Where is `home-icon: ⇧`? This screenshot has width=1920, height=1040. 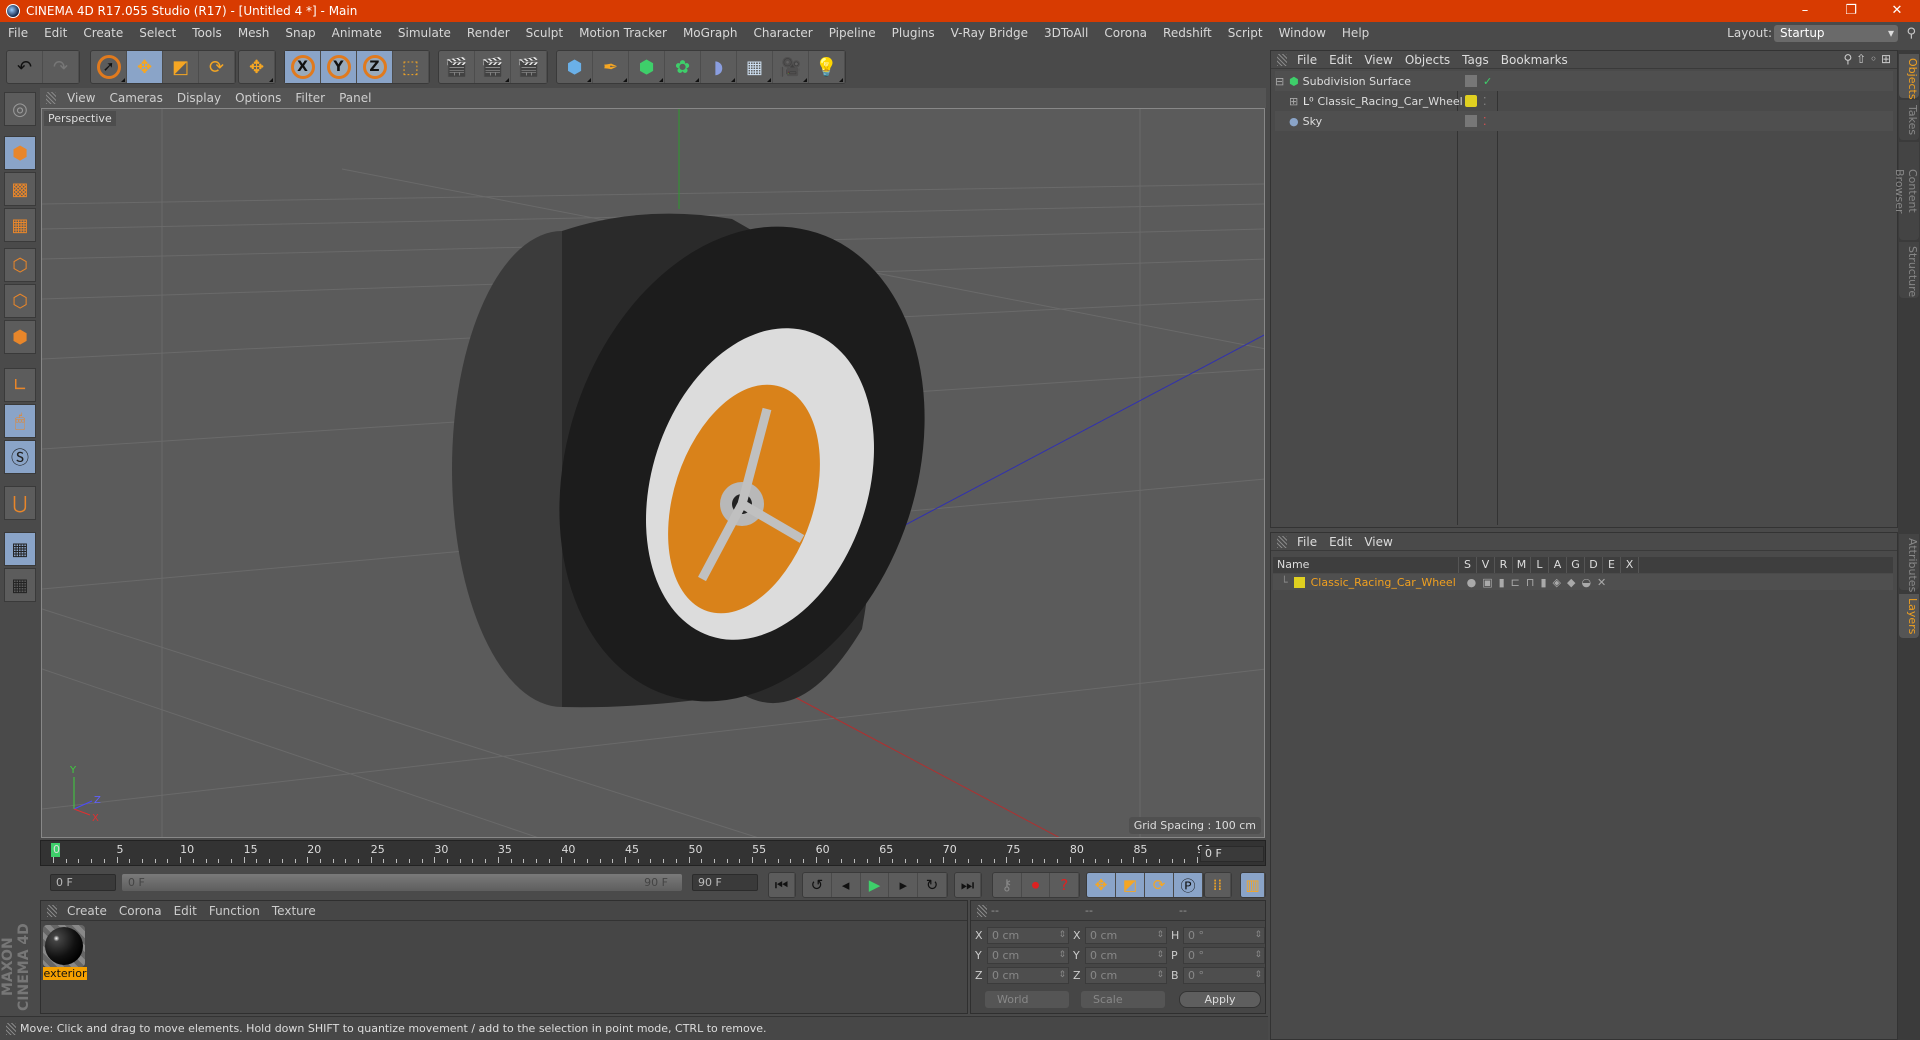
home-icon: ⇧ is located at coordinates (1861, 59).